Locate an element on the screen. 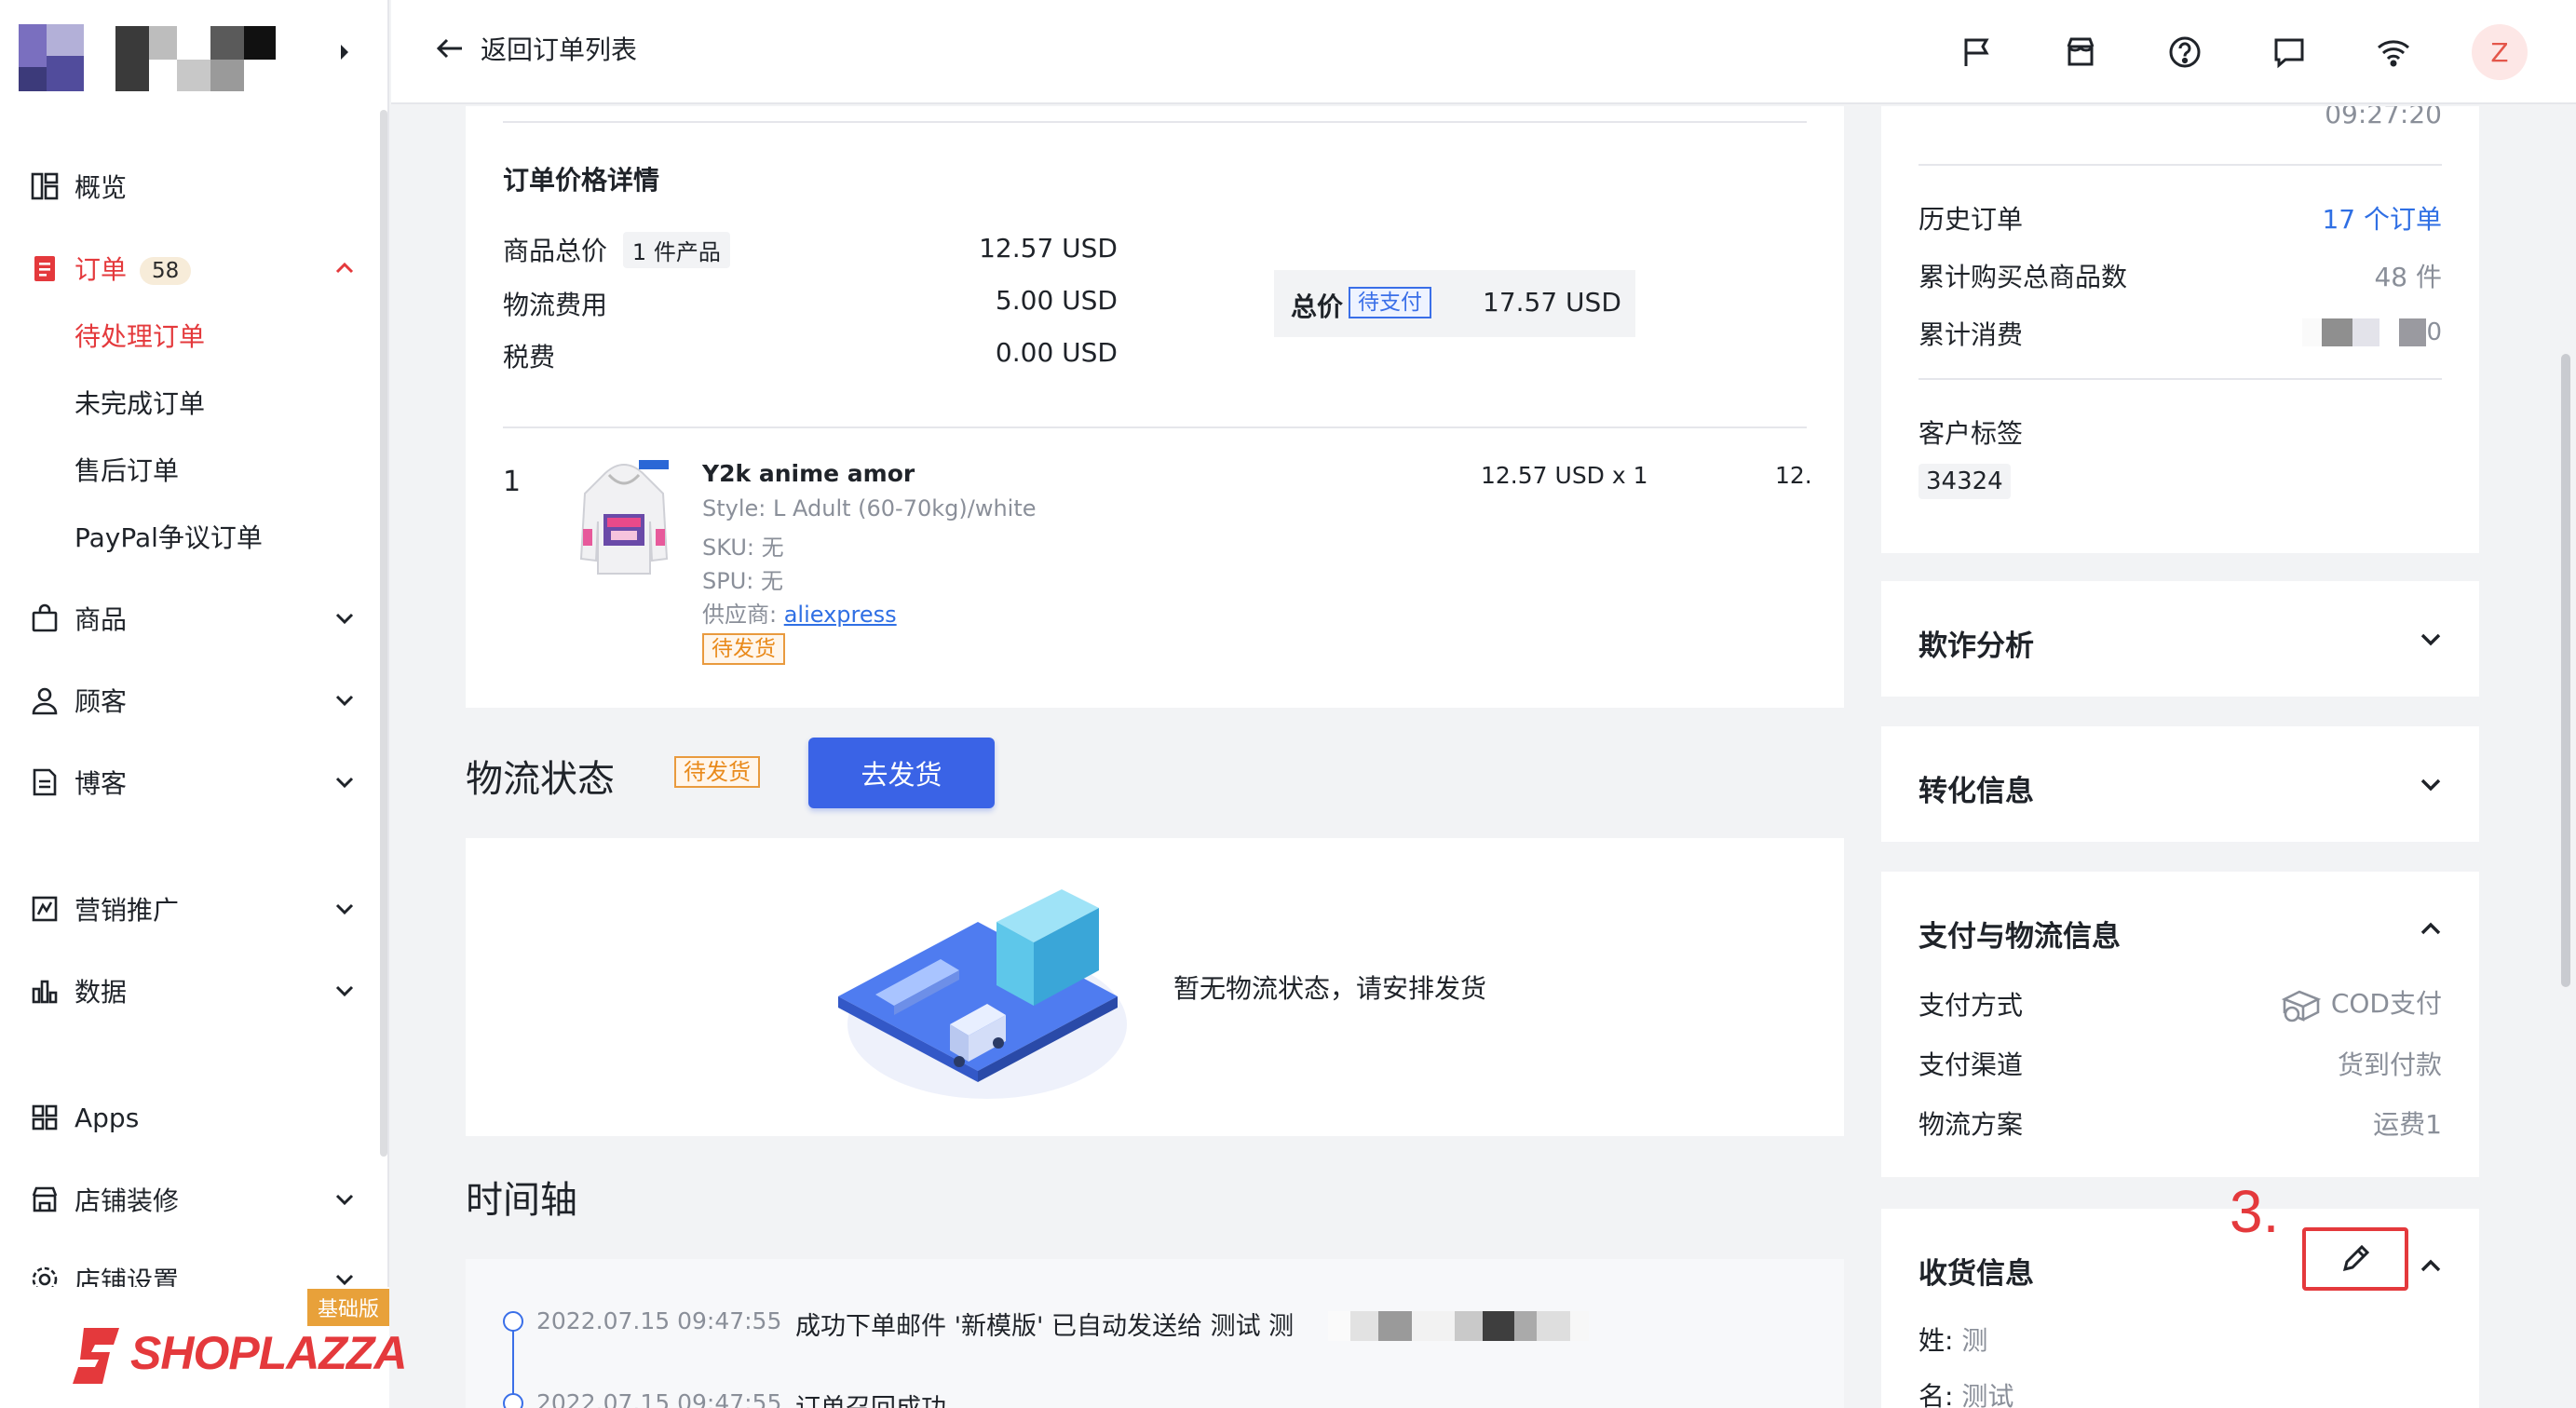 Image resolution: width=2576 pixels, height=1408 pixels. plan-badge: 基础版 is located at coordinates (348, 1307).